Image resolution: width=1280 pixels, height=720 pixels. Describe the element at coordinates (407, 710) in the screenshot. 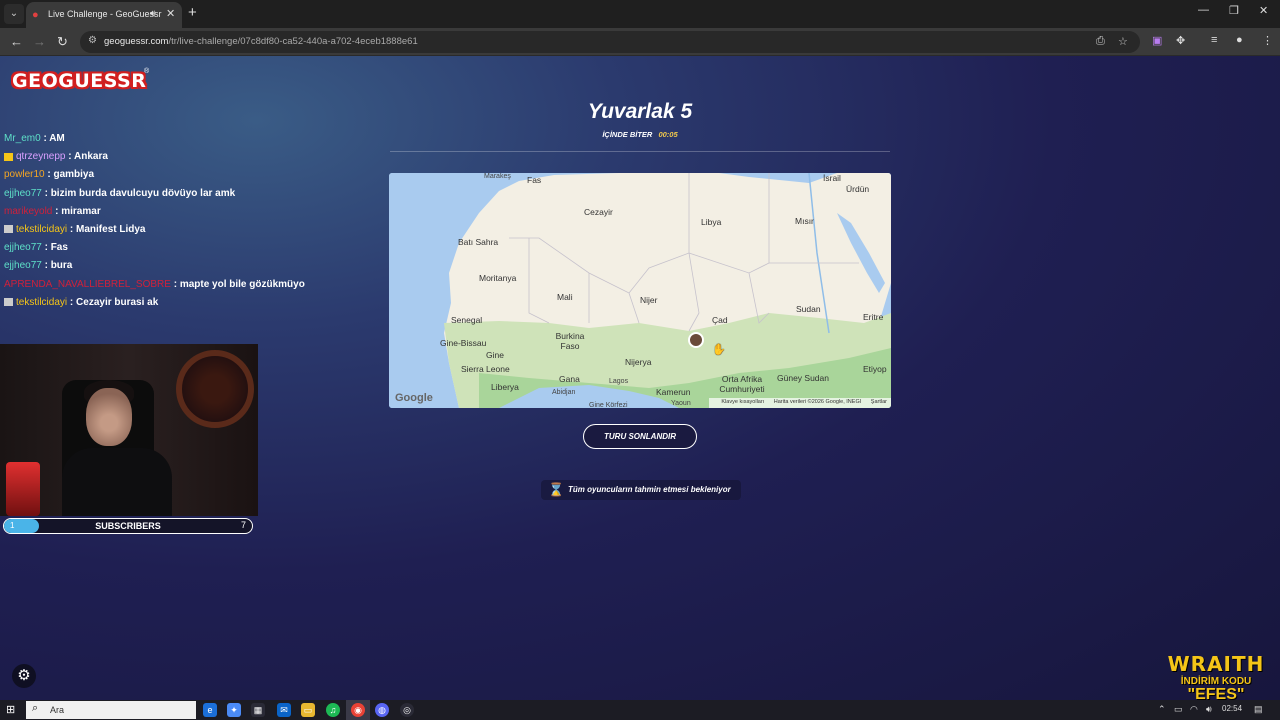

I see `obs-icon: ◎` at that location.